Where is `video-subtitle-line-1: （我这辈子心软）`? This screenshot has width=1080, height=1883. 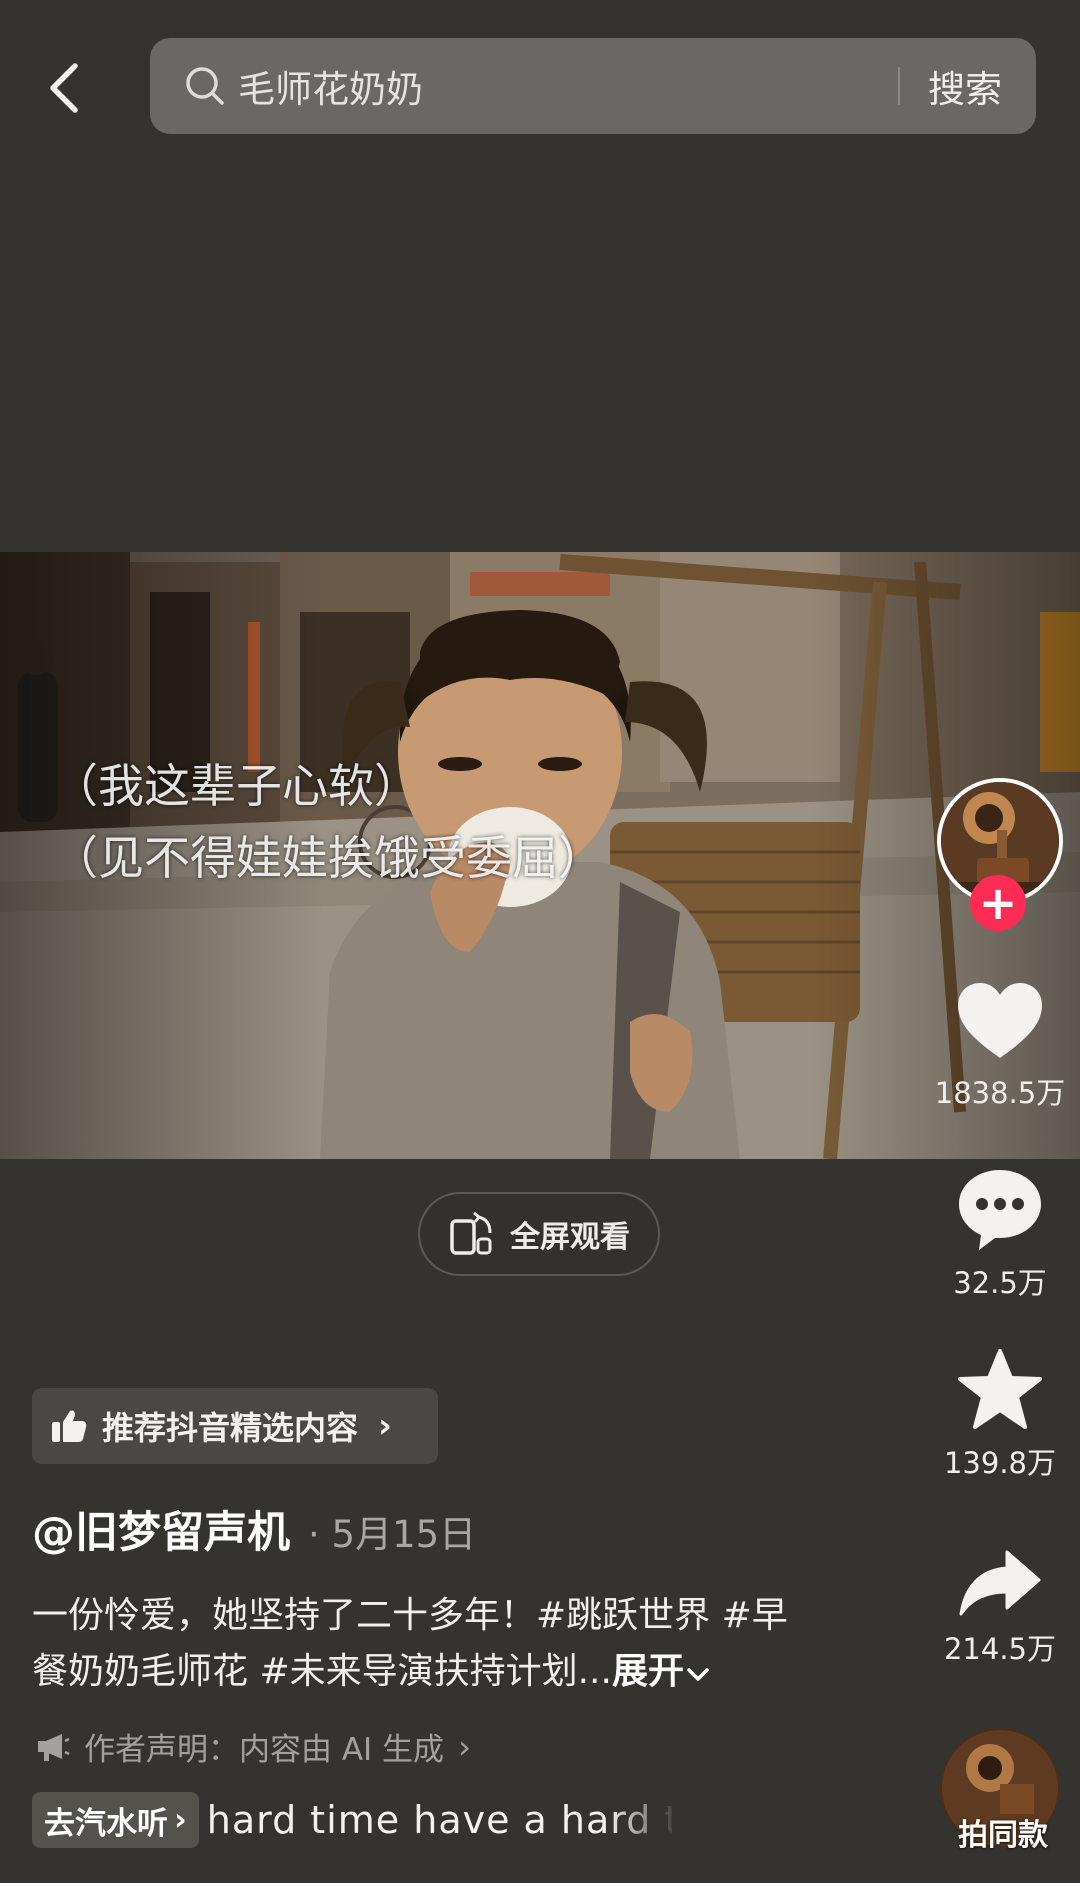 video-subtitle-line-1: （我这辈子心软） is located at coordinates (236, 786).